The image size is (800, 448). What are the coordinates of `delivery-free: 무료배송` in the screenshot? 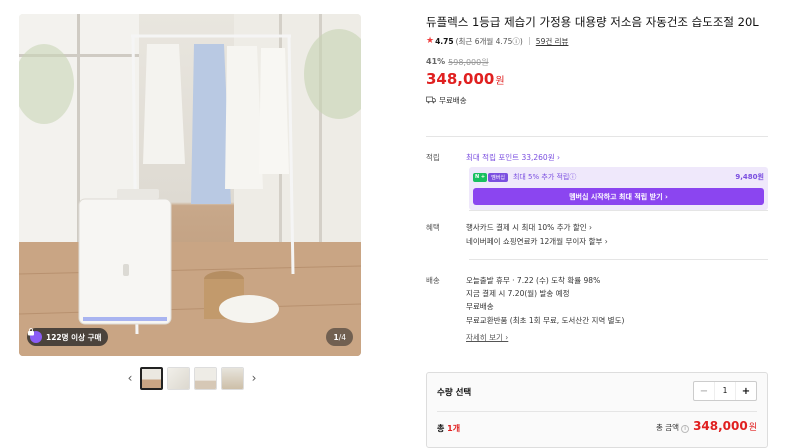 It's located at (480, 306).